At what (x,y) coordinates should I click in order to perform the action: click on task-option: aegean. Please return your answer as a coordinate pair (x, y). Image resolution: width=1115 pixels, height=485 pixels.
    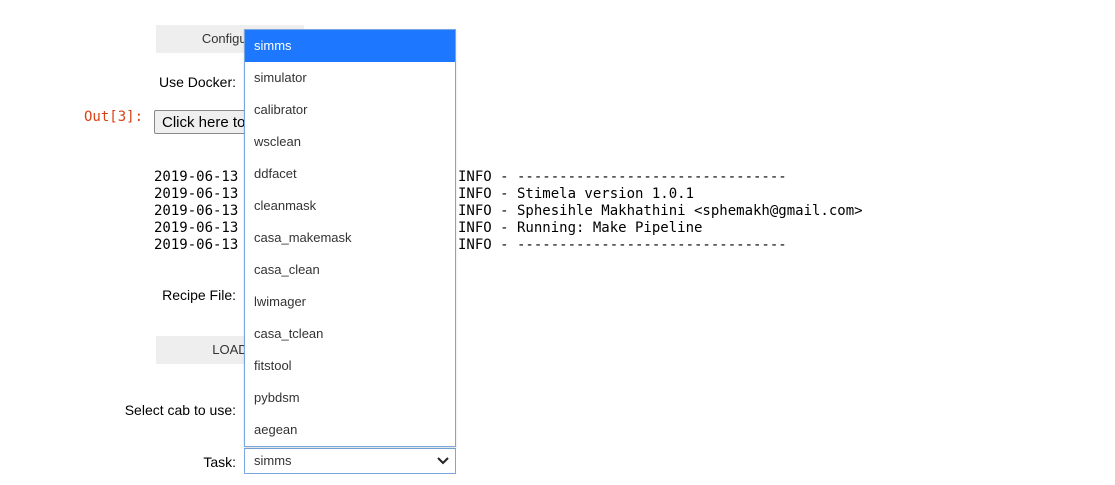
    Looking at the image, I should click on (350, 430).